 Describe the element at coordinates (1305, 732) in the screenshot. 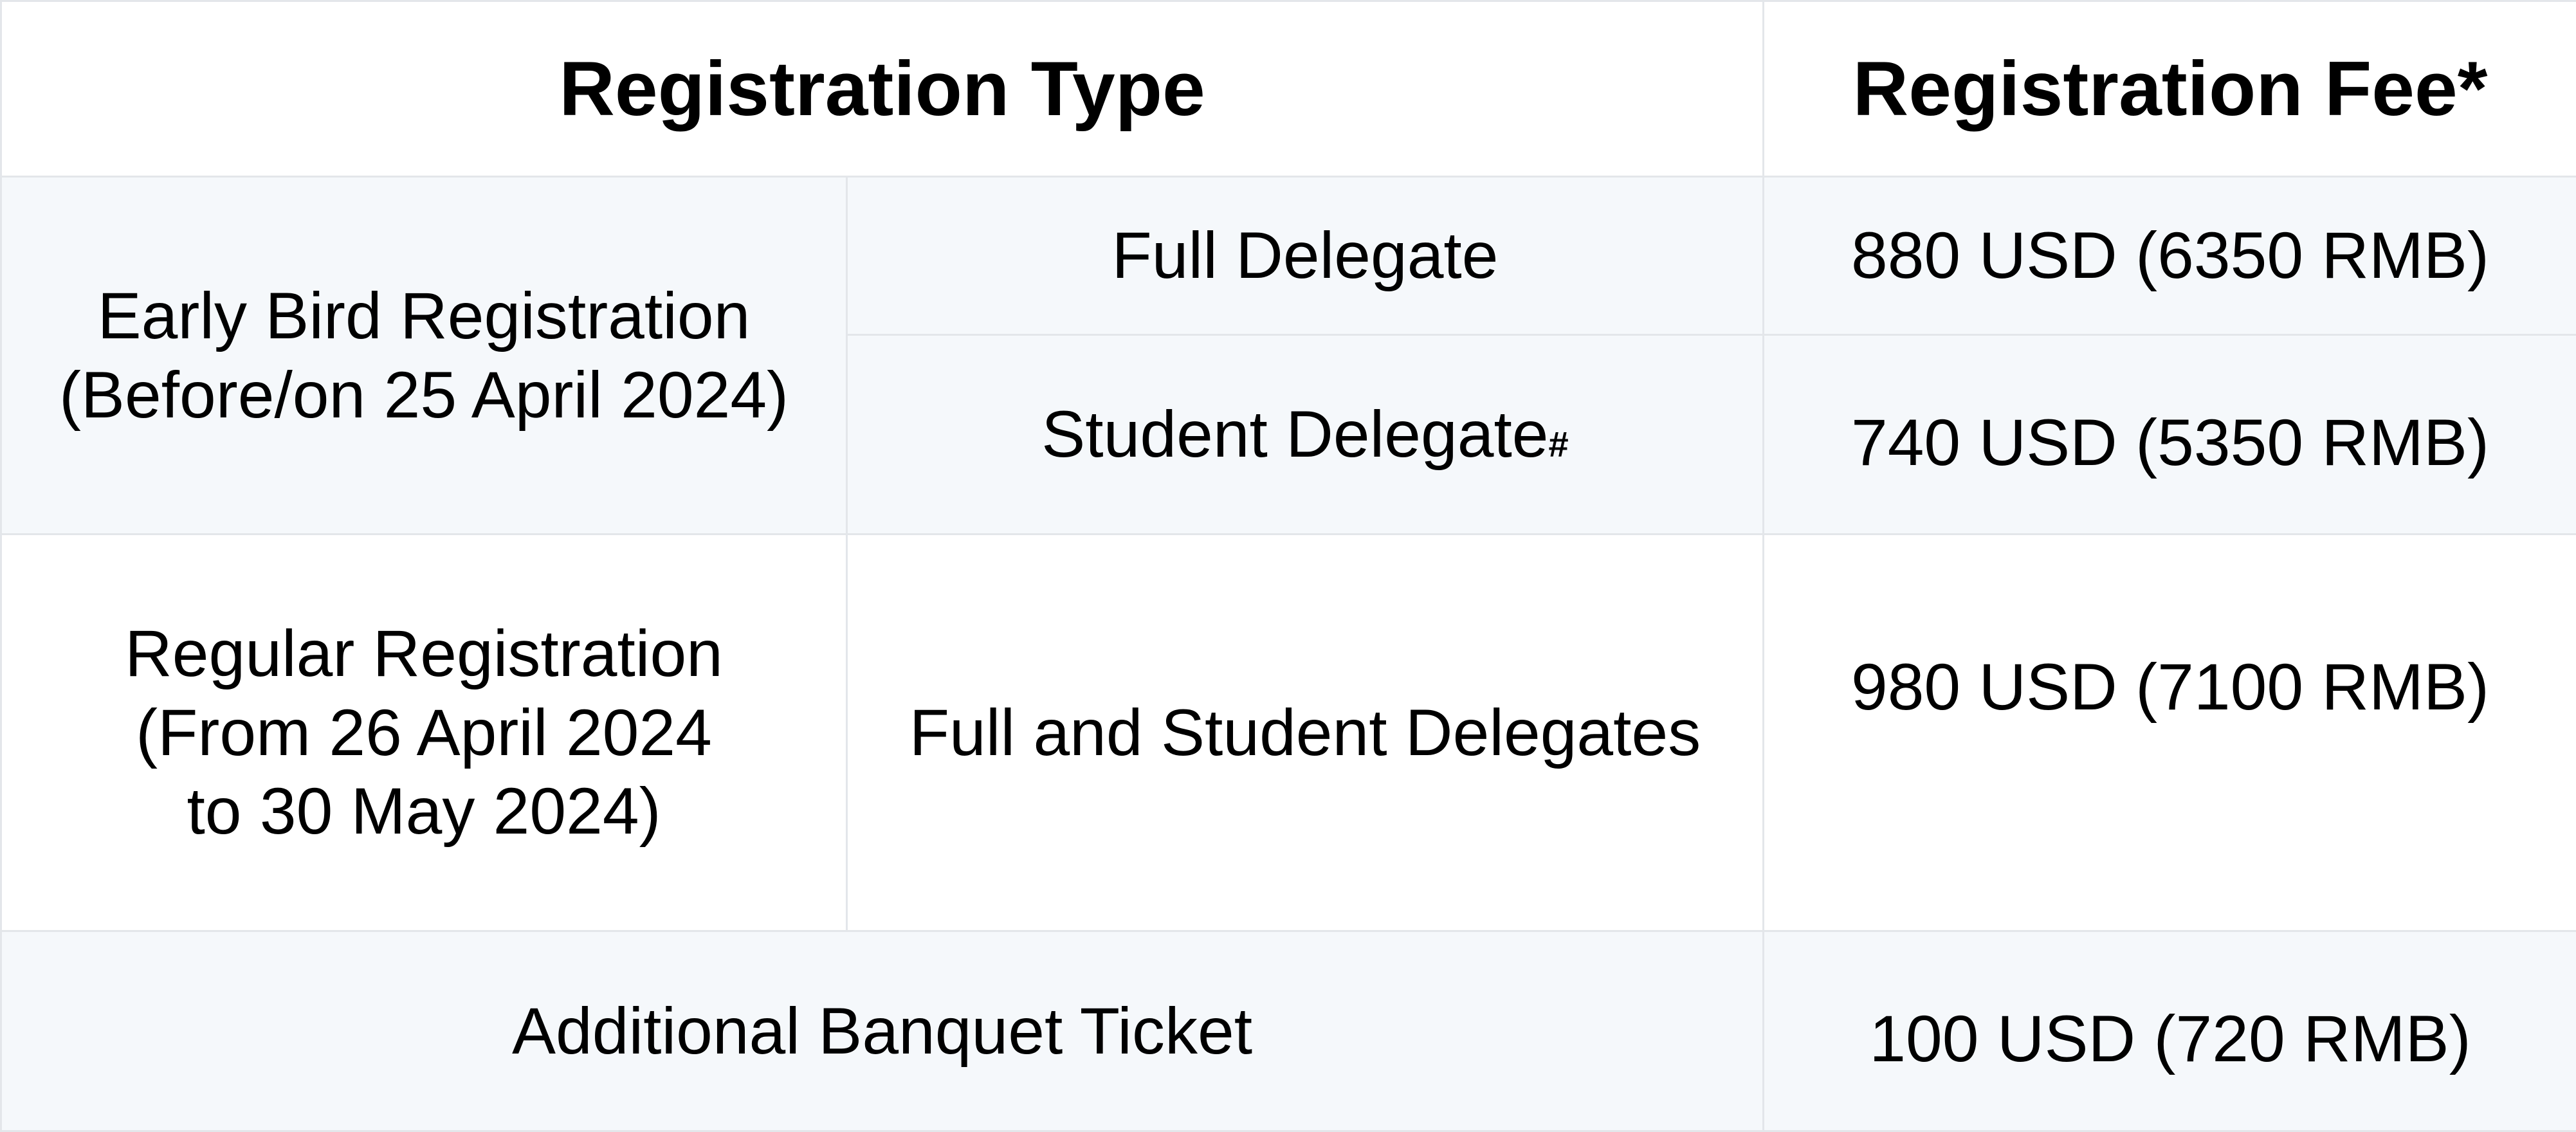

I see `regular-delegate-label: Full and Student Delegates` at that location.